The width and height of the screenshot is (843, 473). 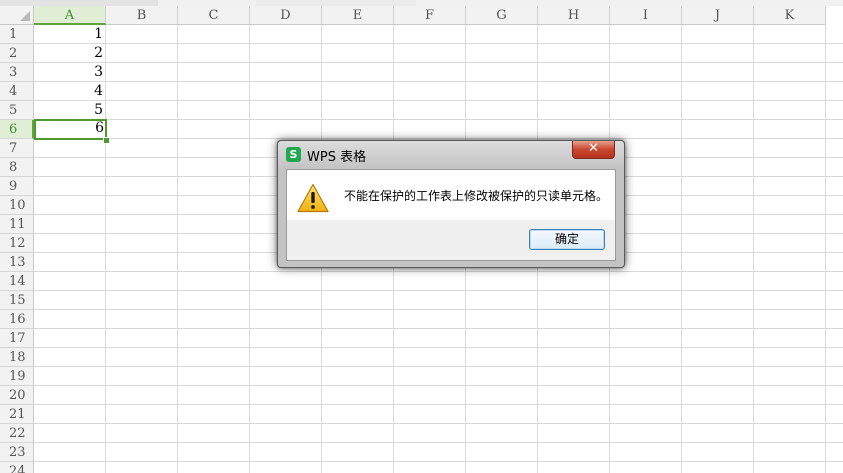 I want to click on message-area: 不能在保护的工作表上修改被保护的只读单元格。, so click(x=451, y=195).